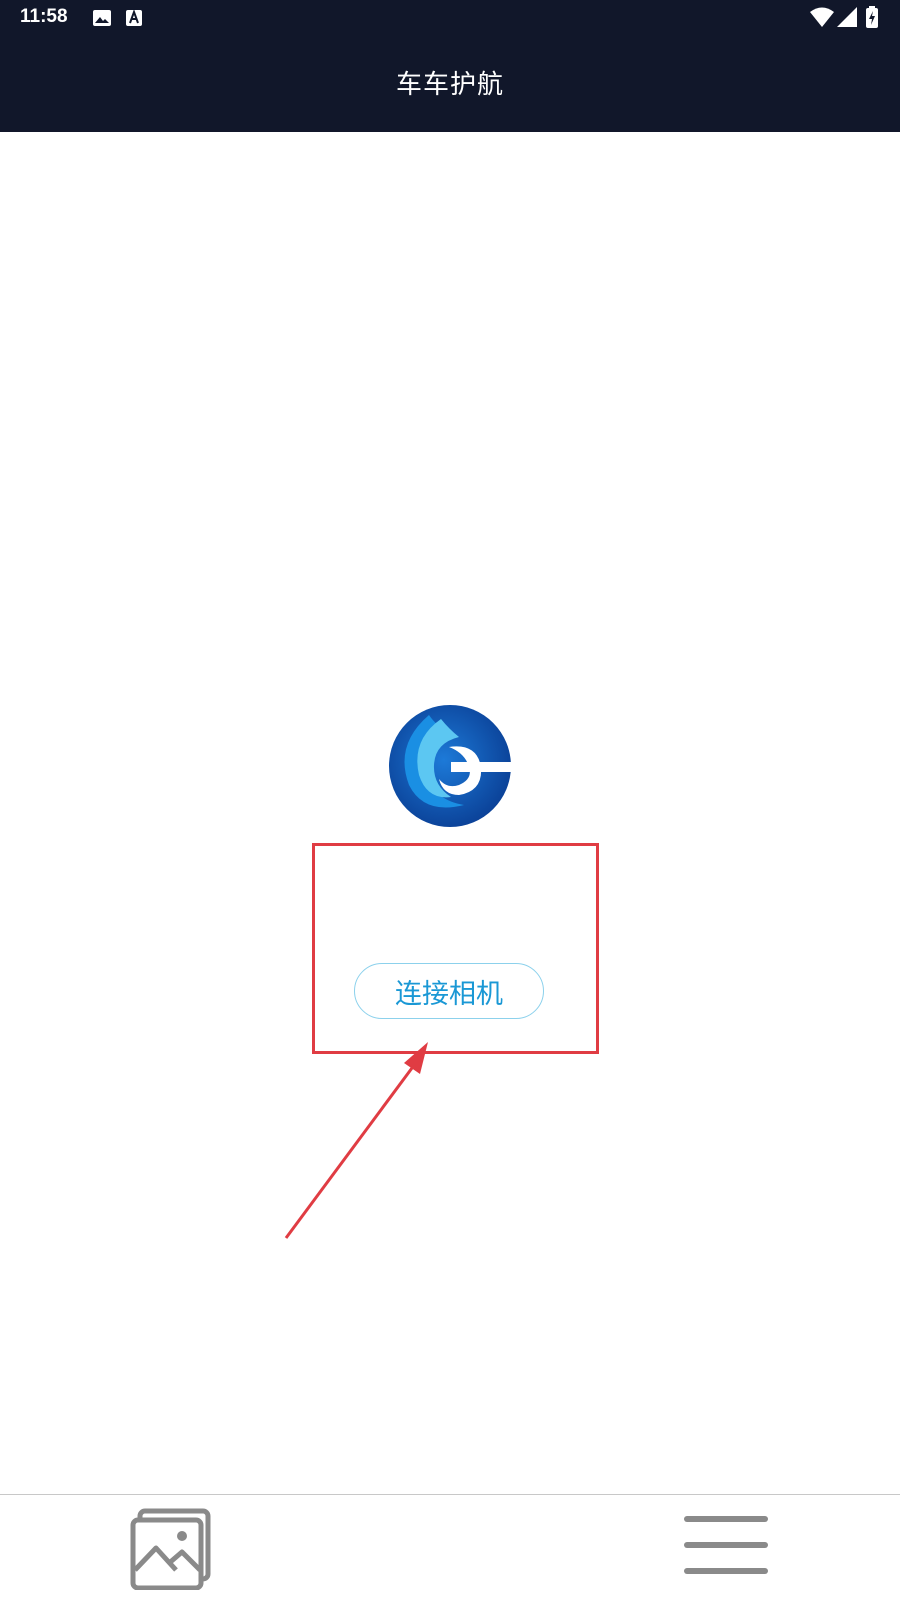 Image resolution: width=900 pixels, height=1601 pixels. Describe the element at coordinates (455, 948) in the screenshot. I see `annotation-highlight-box` at that location.